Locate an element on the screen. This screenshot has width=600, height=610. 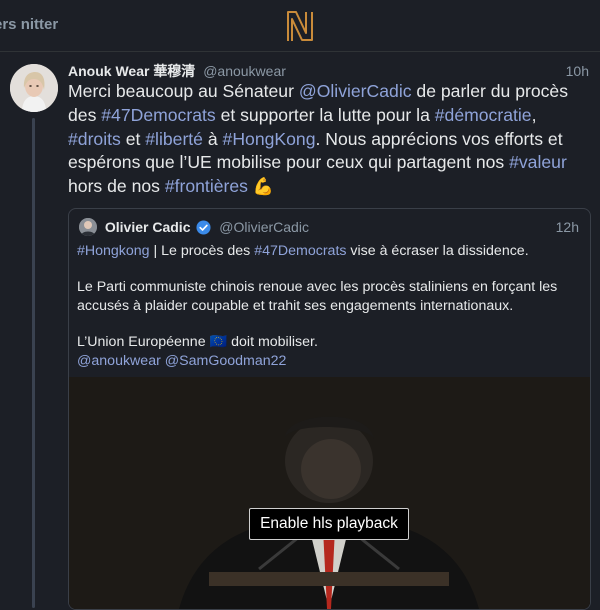
tweet-timestamp: 10h is located at coordinates (577, 71).